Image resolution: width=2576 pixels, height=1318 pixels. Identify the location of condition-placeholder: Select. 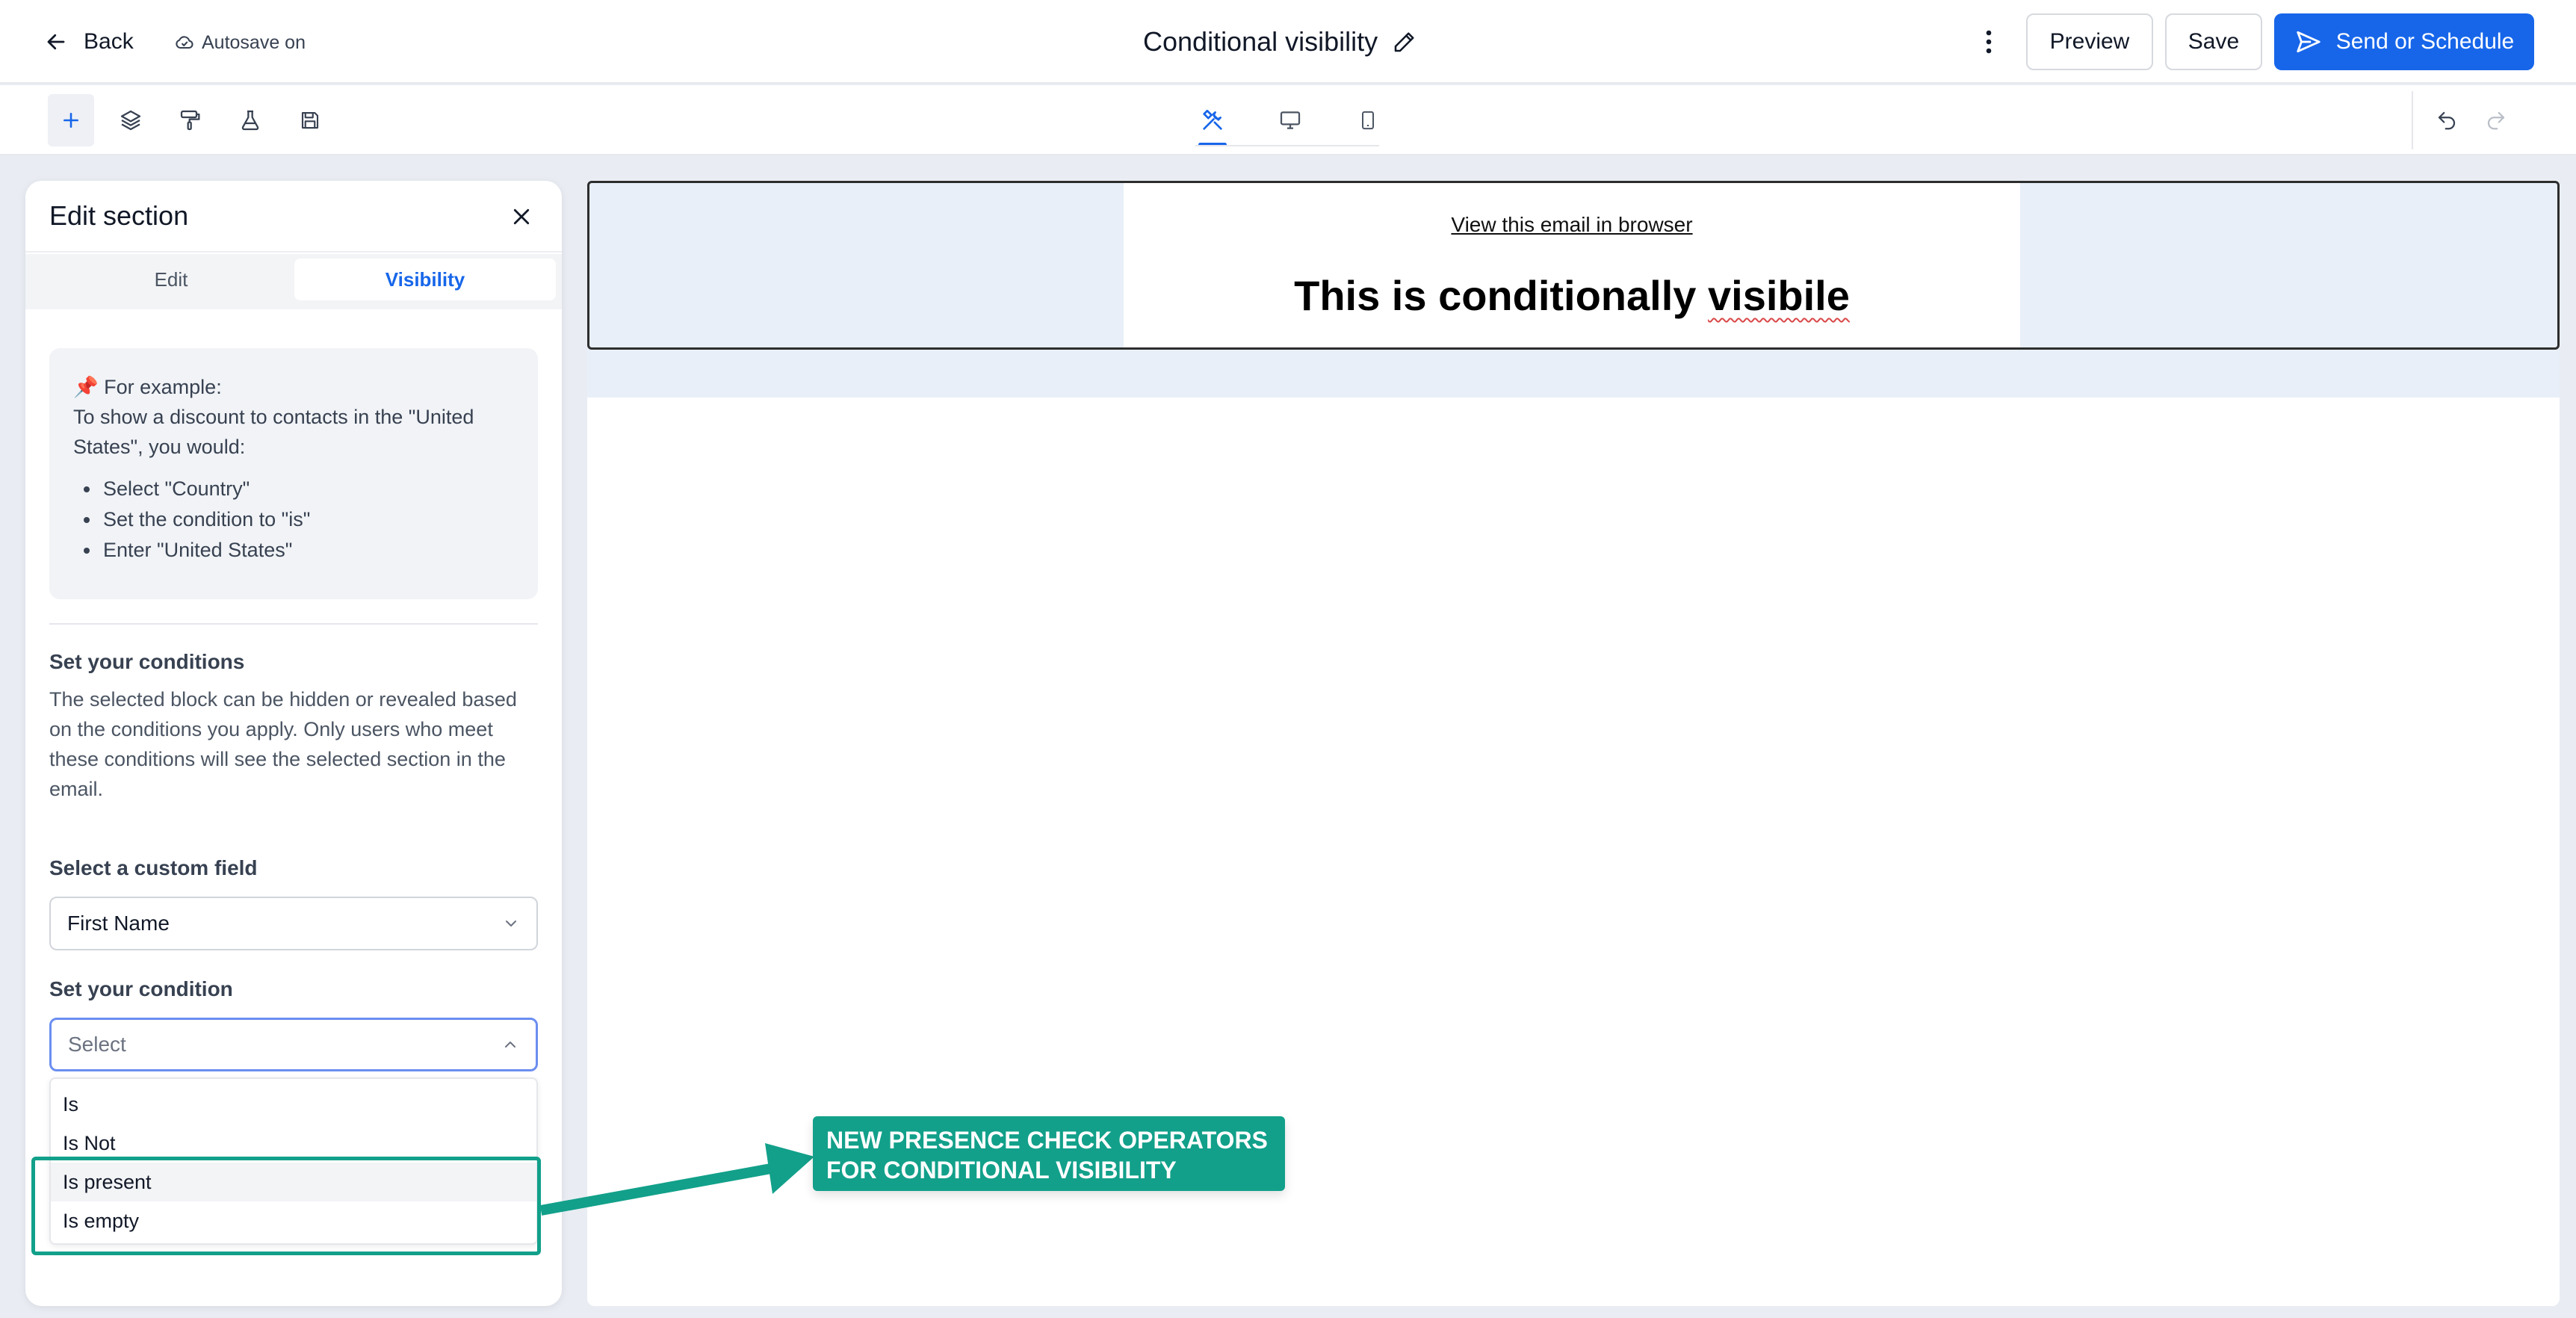
(97, 1044).